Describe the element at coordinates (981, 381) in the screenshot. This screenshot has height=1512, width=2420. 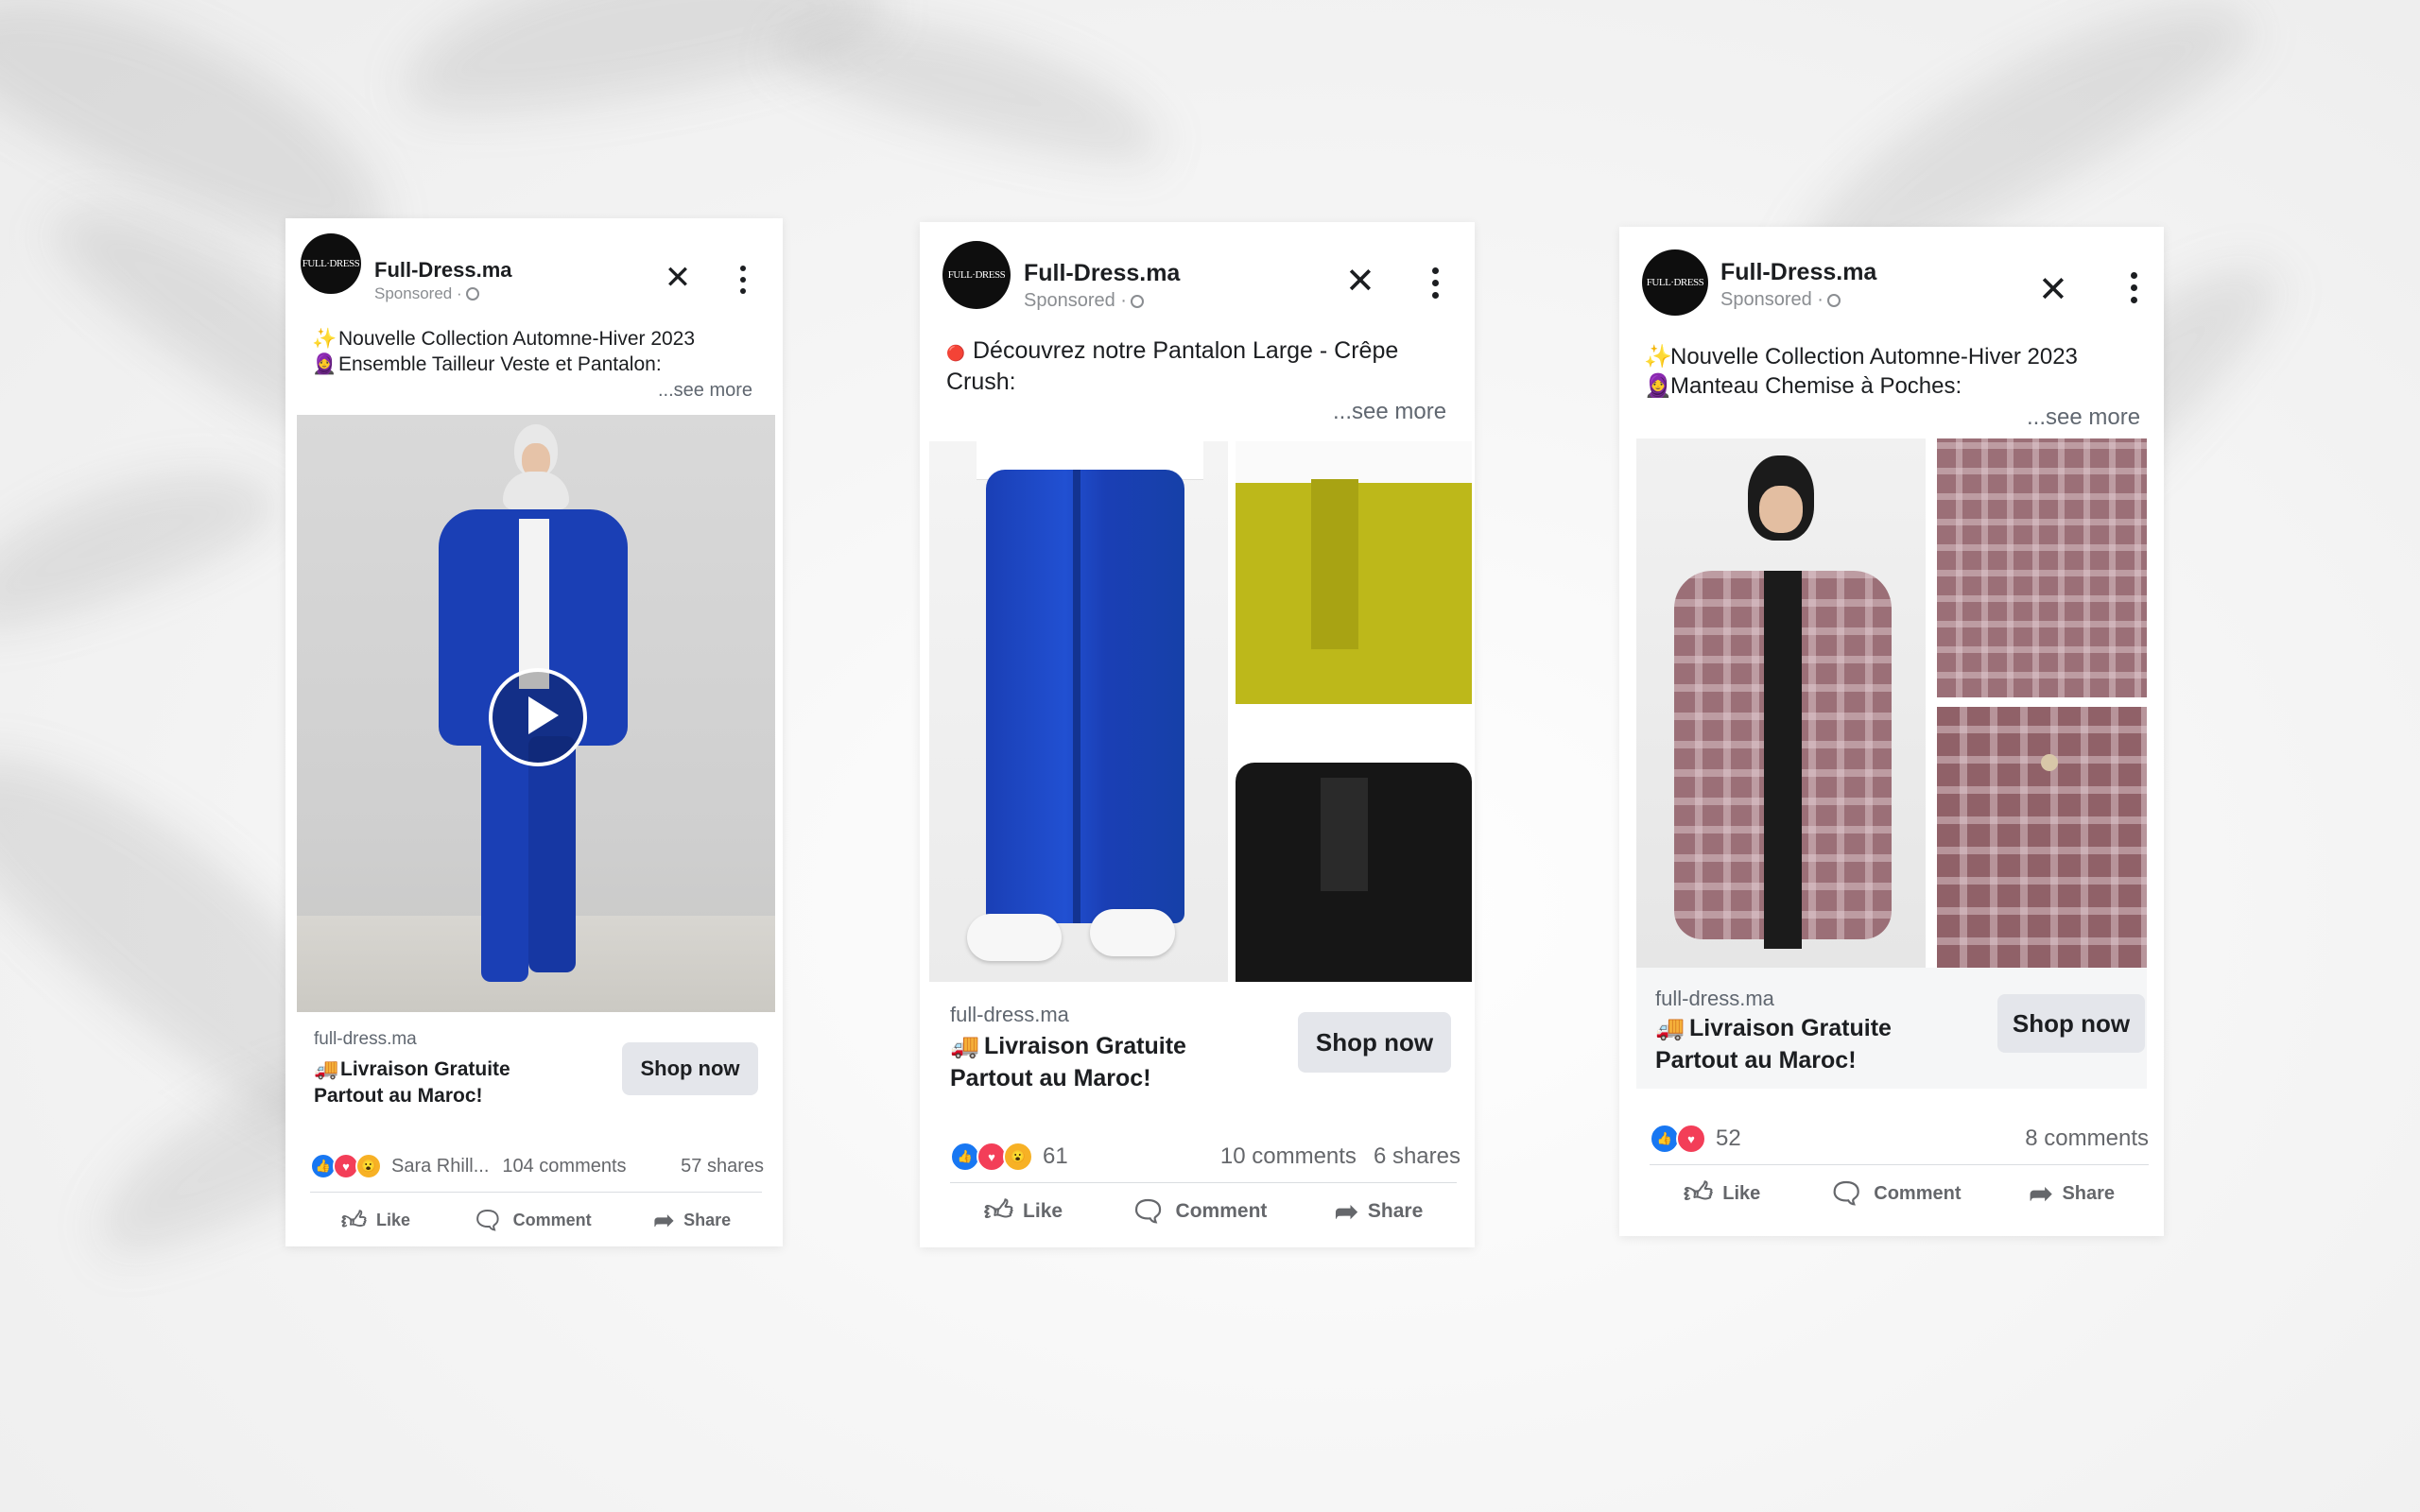
I see `caption-line-2: Crush:` at that location.